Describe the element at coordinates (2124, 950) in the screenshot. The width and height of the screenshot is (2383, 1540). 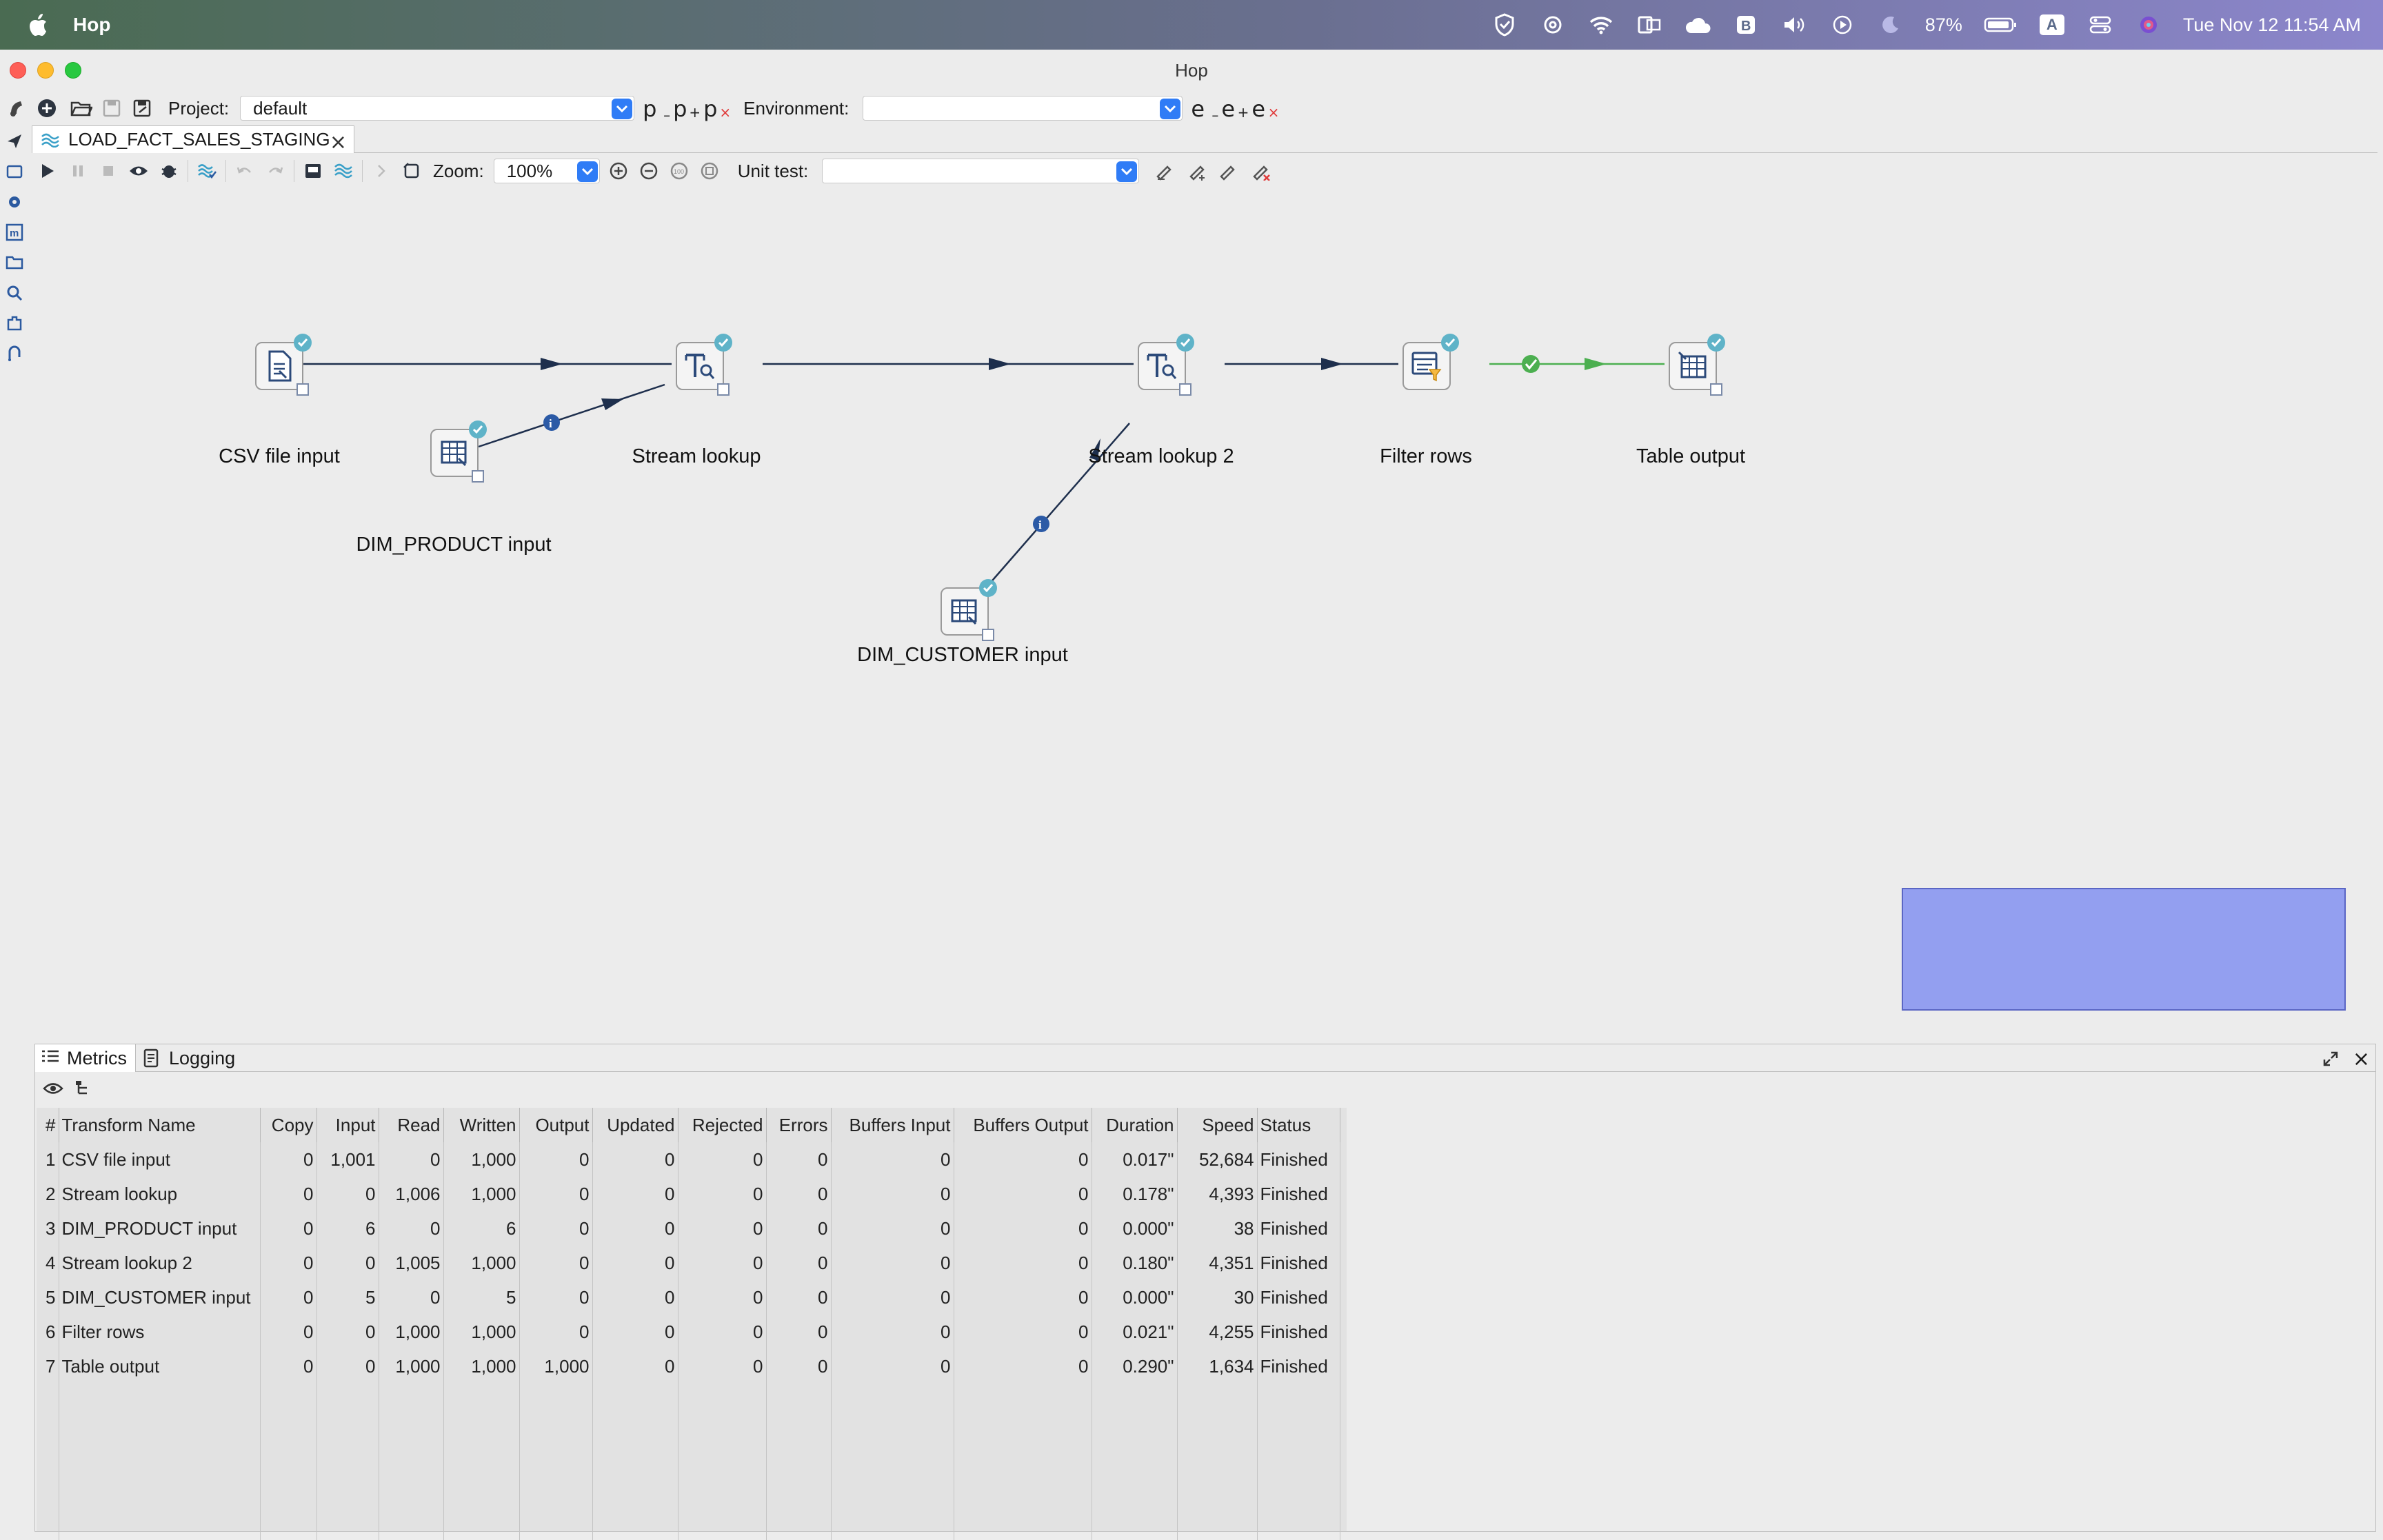
I see `canvas-navigator-viewport` at that location.